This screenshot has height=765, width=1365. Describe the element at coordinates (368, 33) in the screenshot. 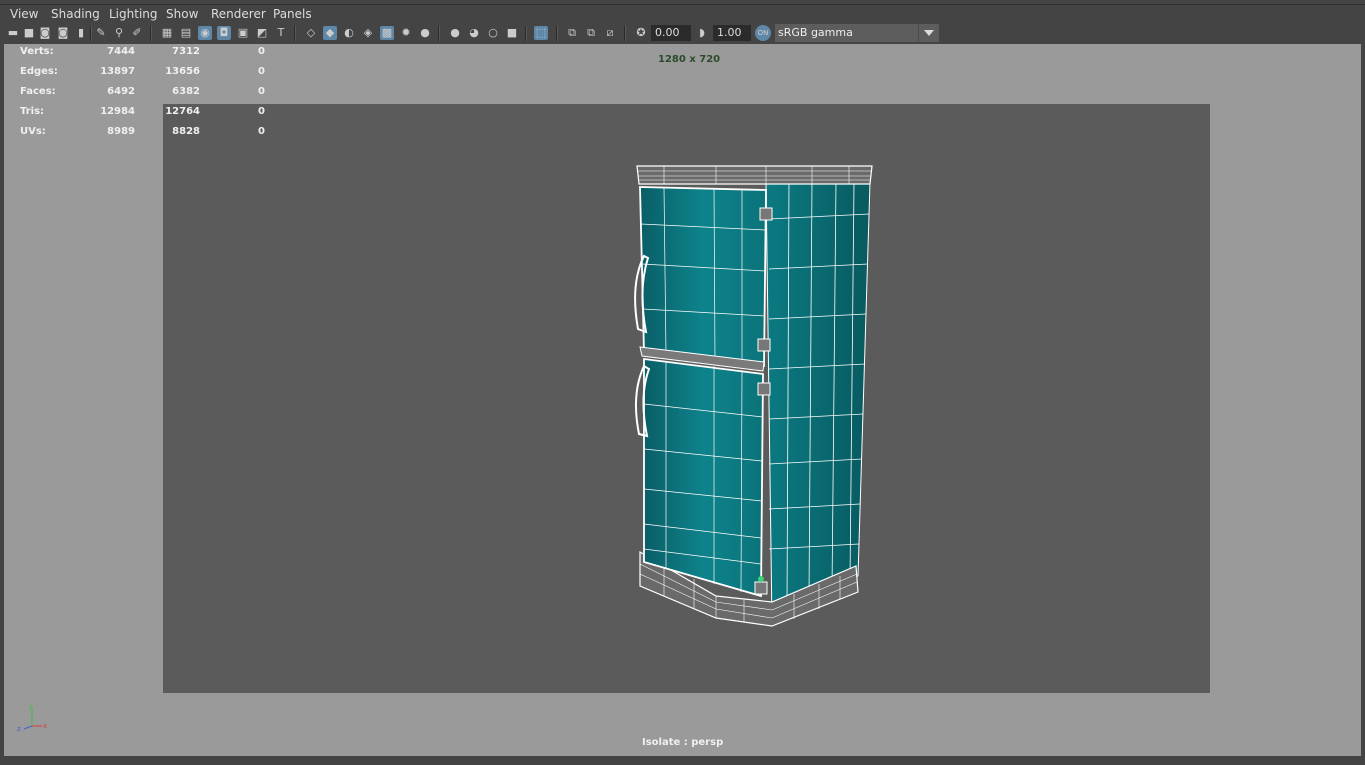

I see `wireframe-on-shaded-icon: ◈` at that location.